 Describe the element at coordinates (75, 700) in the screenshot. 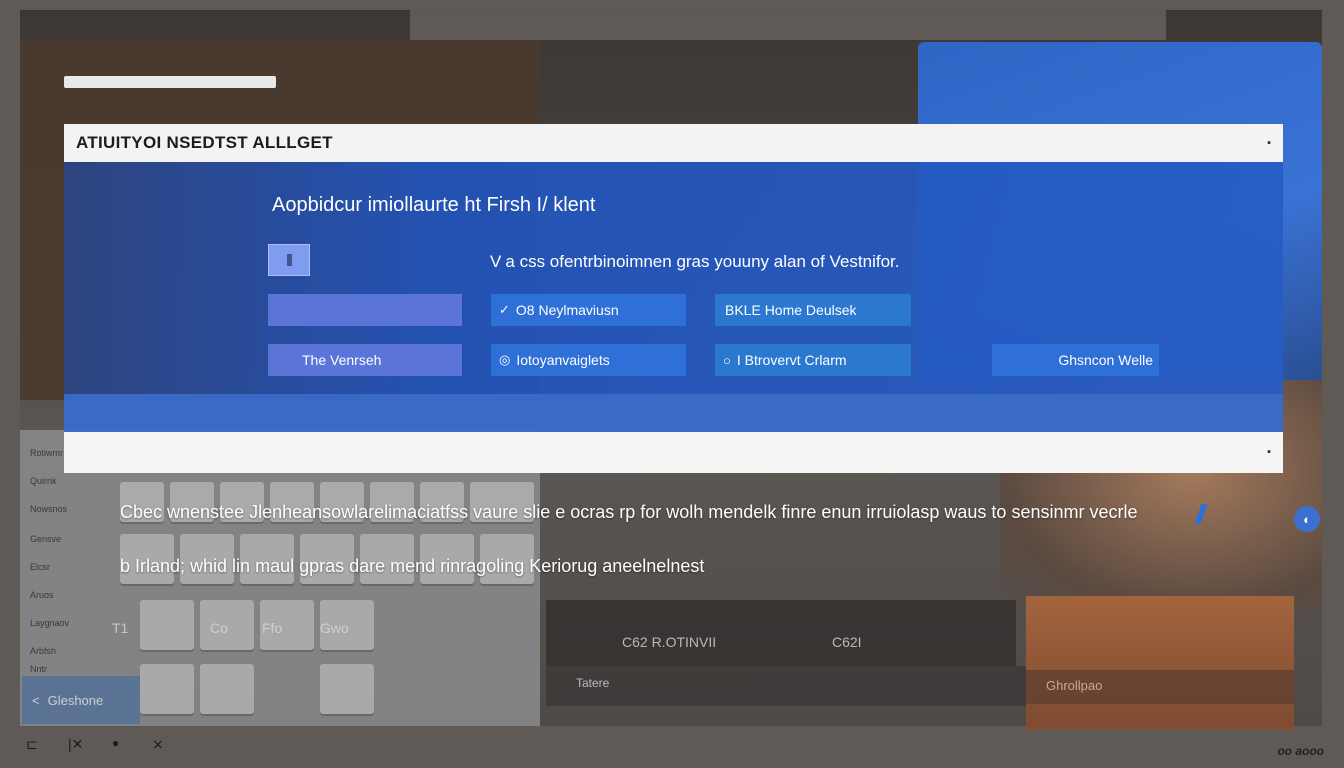

I see `cancel-label: Gleshone` at that location.